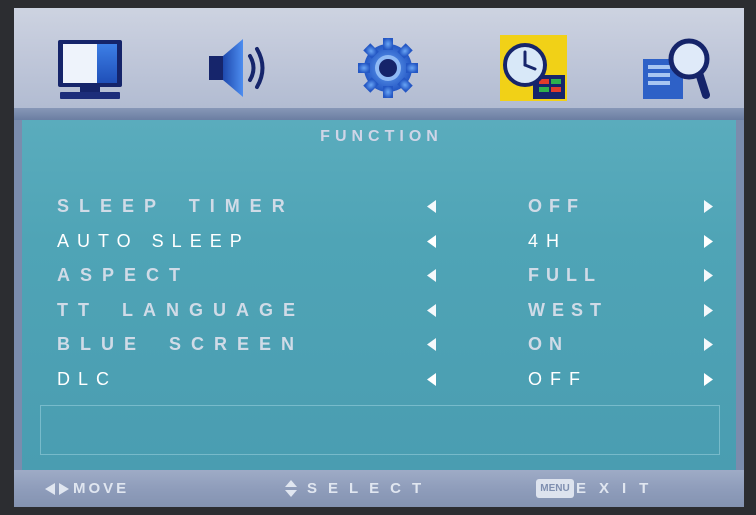 Image resolution: width=756 pixels, height=515 pixels. I want to click on menu-row-label: BLUE SCREEN, so click(181, 344).